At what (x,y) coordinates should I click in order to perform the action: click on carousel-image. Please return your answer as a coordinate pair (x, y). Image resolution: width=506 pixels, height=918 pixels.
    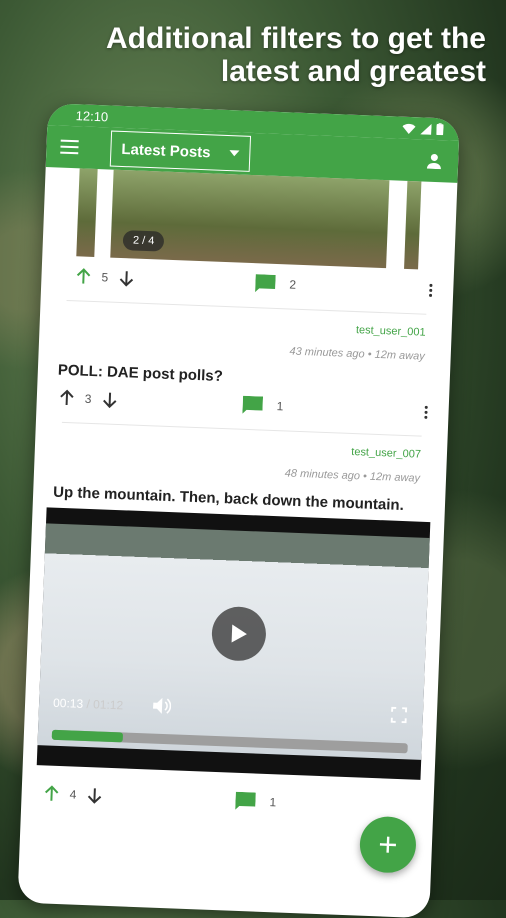
    Looking at the image, I should click on (250, 219).